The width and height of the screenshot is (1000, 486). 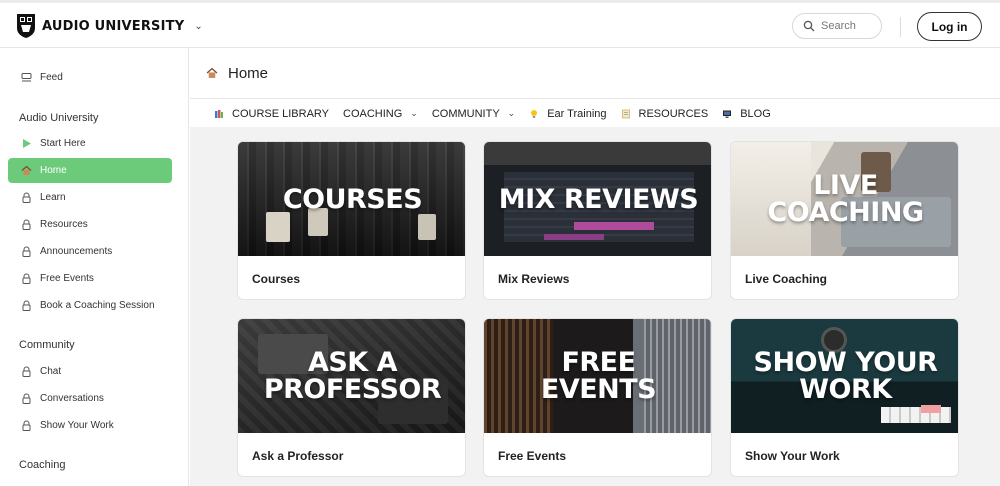 I want to click on sidebar-item-label: Conversations, so click(x=72, y=398).